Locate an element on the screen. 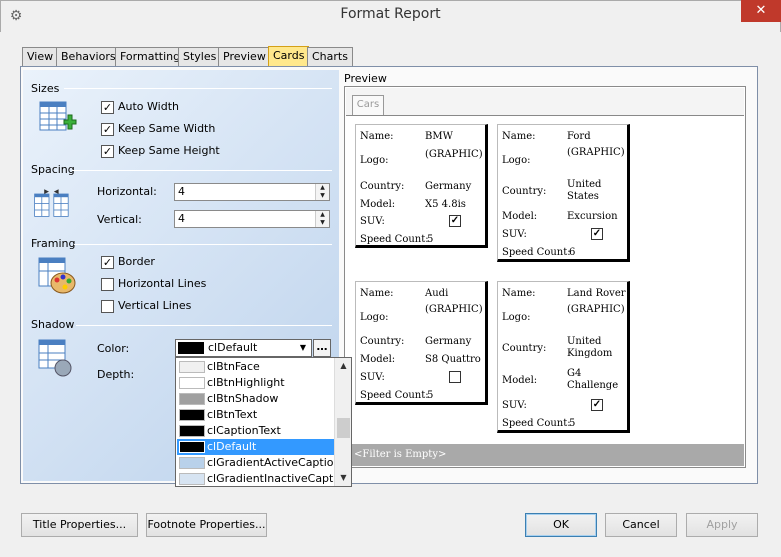  tab-styles: Styles is located at coordinates (200, 57).